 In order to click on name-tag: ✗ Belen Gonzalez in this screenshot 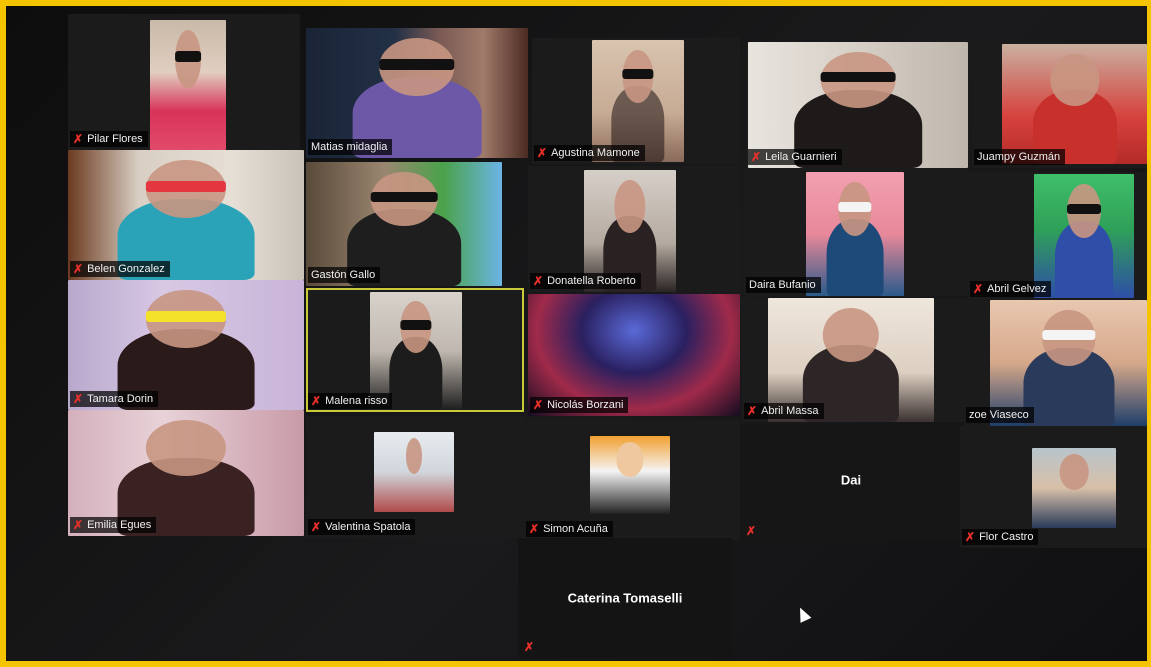, I will do `click(120, 269)`.